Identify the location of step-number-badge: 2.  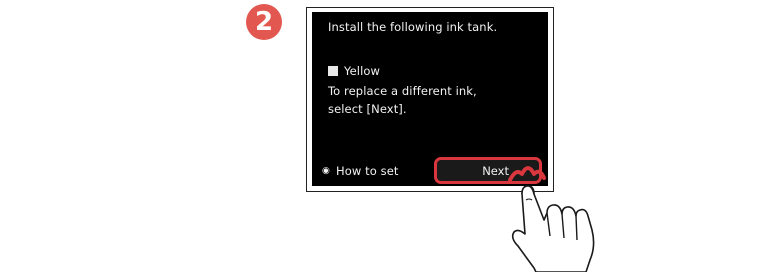
(264, 22).